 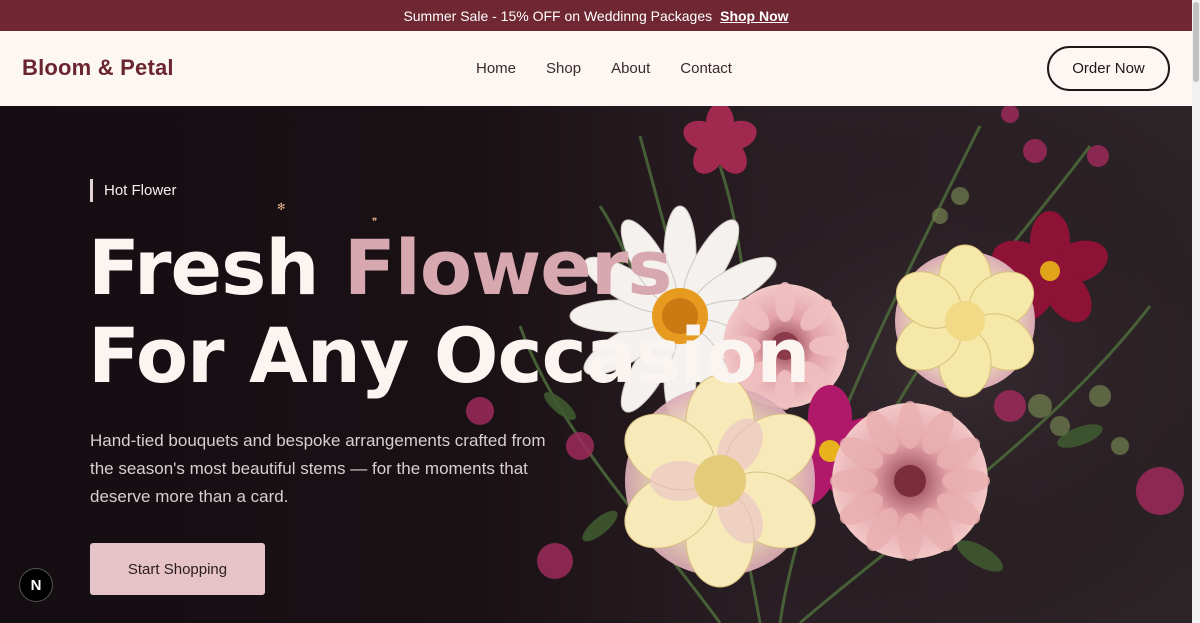 I want to click on headline-accent: Flowers, so click(x=508, y=267).